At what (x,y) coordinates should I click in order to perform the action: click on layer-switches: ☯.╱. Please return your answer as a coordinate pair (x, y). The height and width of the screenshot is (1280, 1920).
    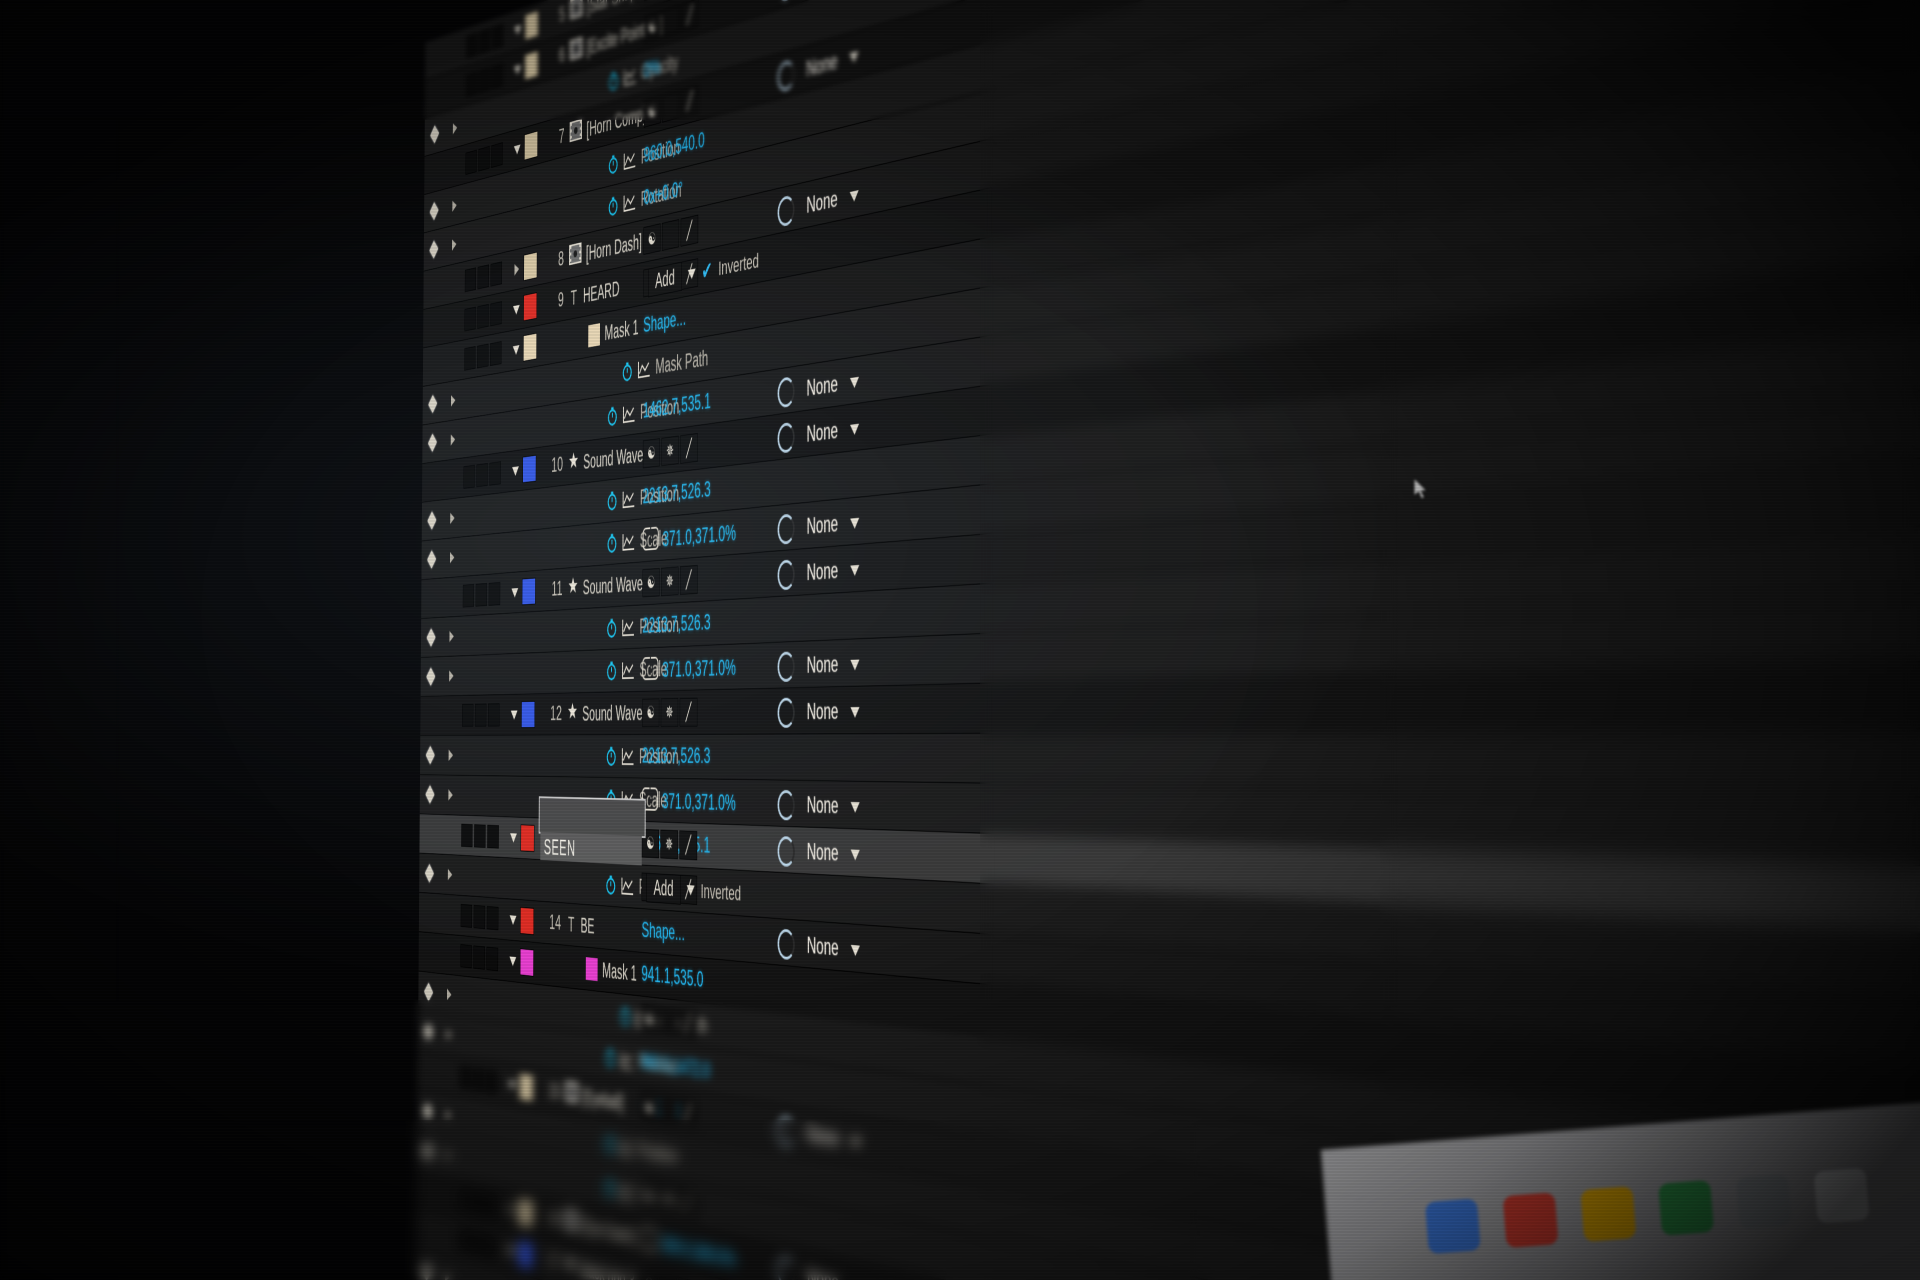
    Looking at the image, I should click on (671, 234).